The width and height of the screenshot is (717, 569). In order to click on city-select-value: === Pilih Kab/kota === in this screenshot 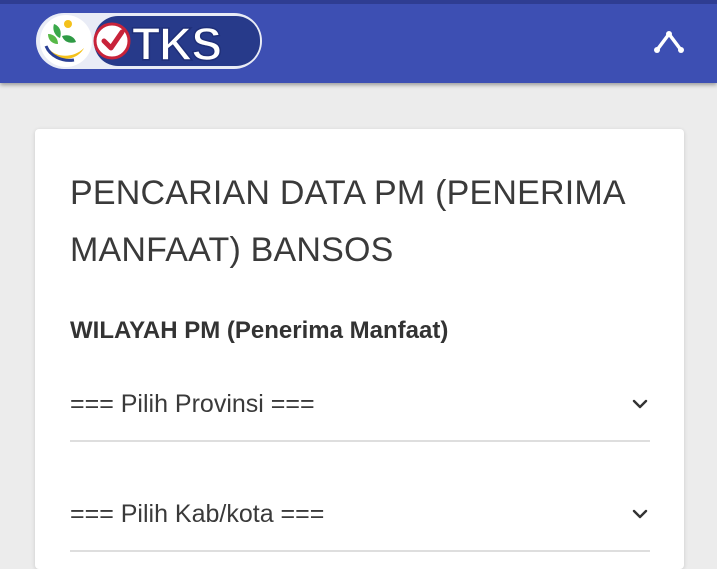, I will do `click(197, 514)`.